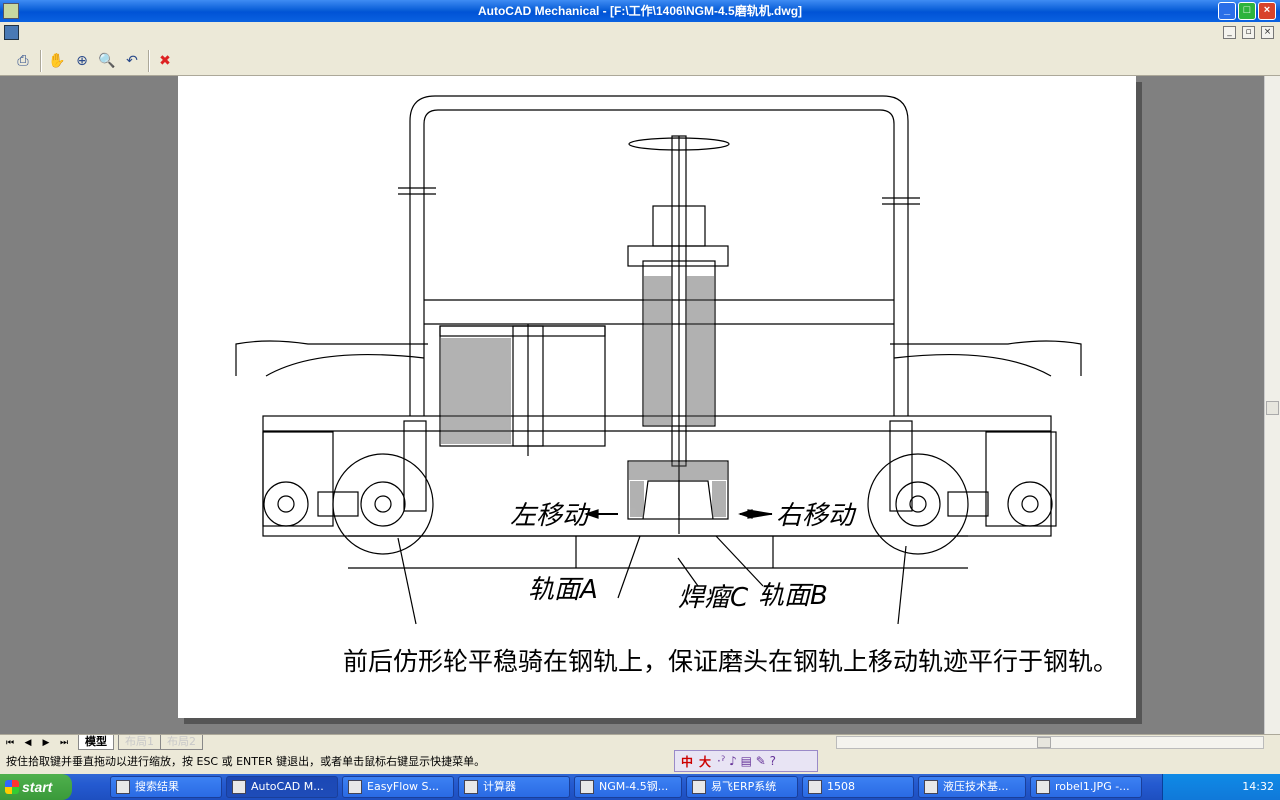  What do you see at coordinates (96, 742) in the screenshot?
I see `tab-model: 模型` at bounding box center [96, 742].